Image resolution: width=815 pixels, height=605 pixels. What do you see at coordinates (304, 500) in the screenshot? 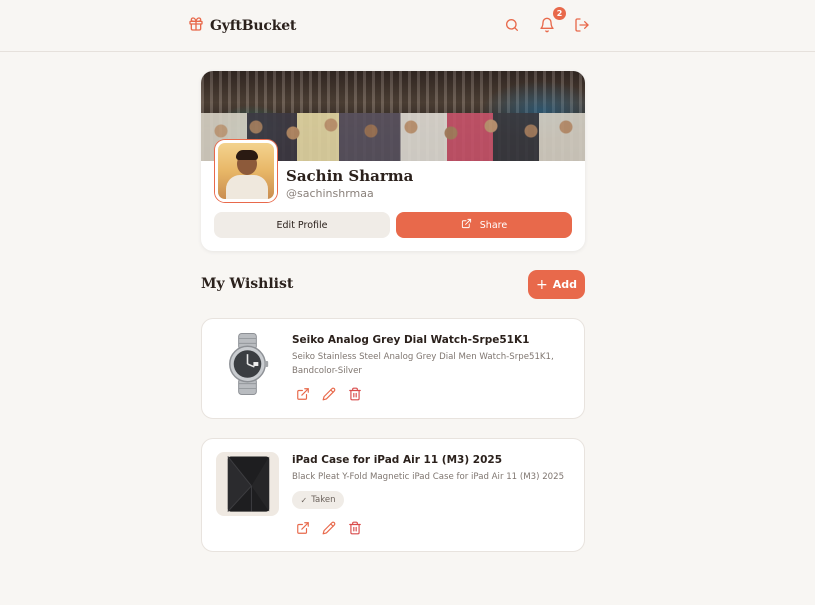
I see `check-icon: ✓` at bounding box center [304, 500].